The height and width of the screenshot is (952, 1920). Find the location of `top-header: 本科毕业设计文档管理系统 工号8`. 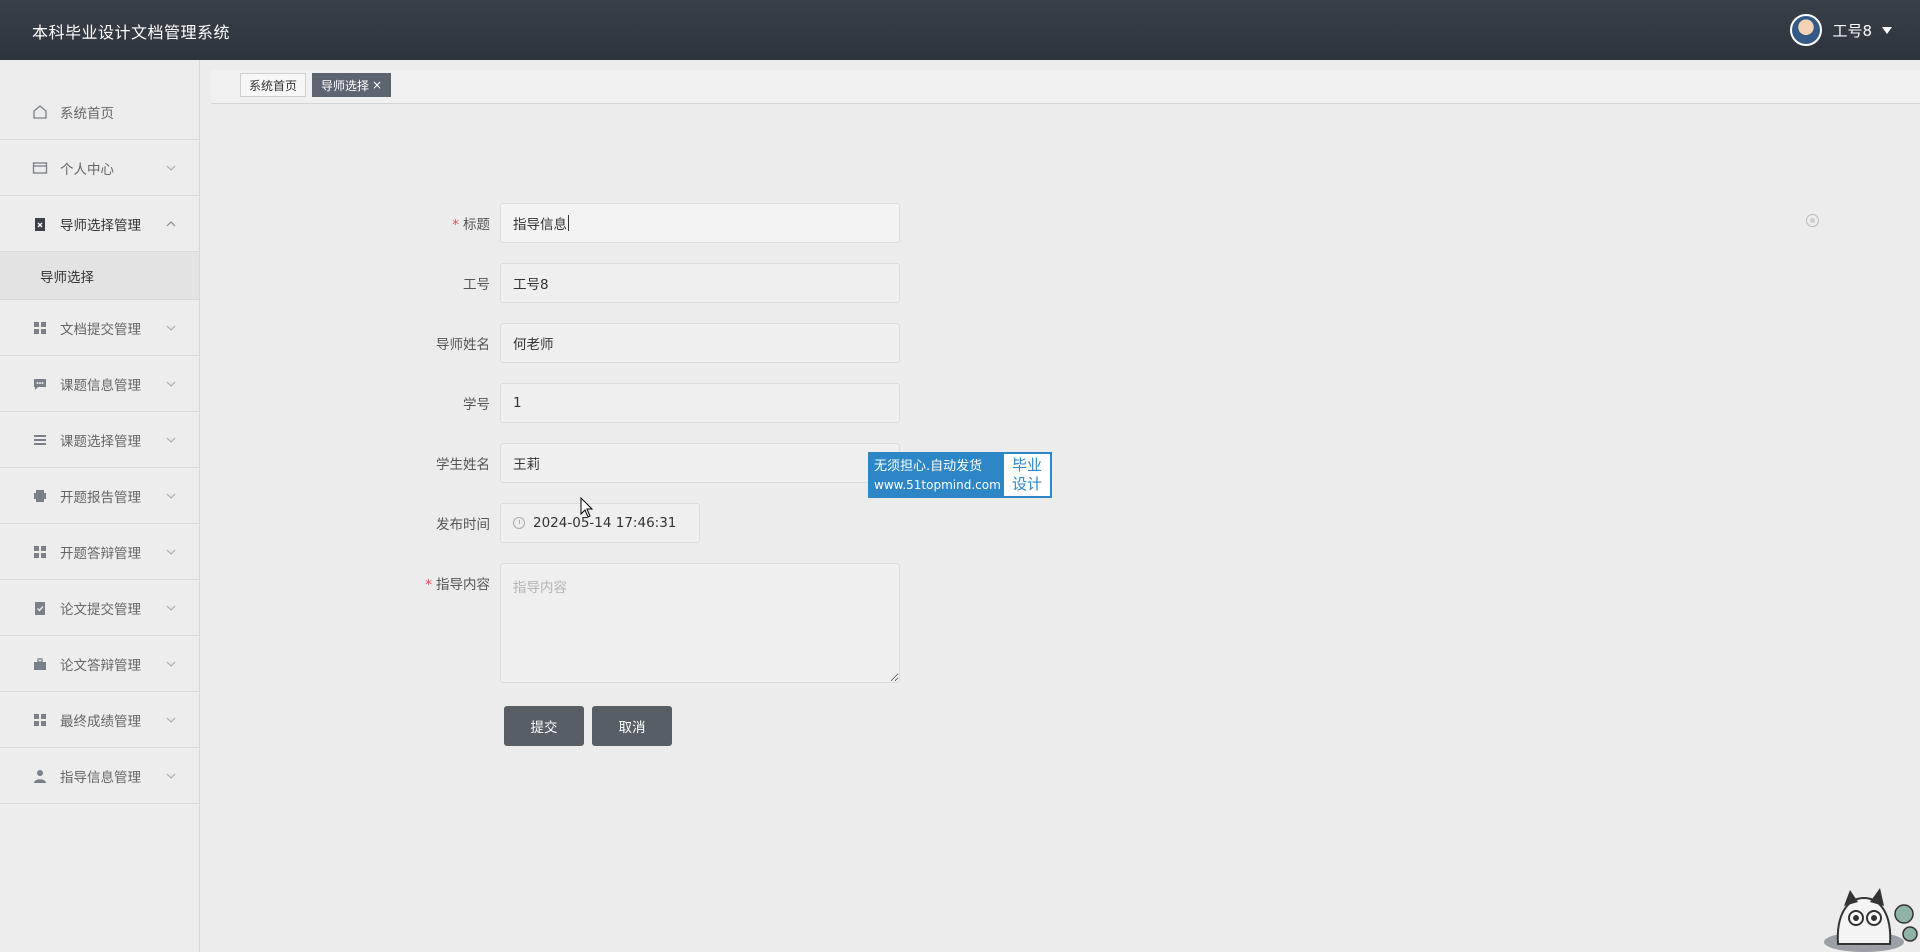

top-header: 本科毕业设计文档管理系统 工号8 is located at coordinates (960, 30).